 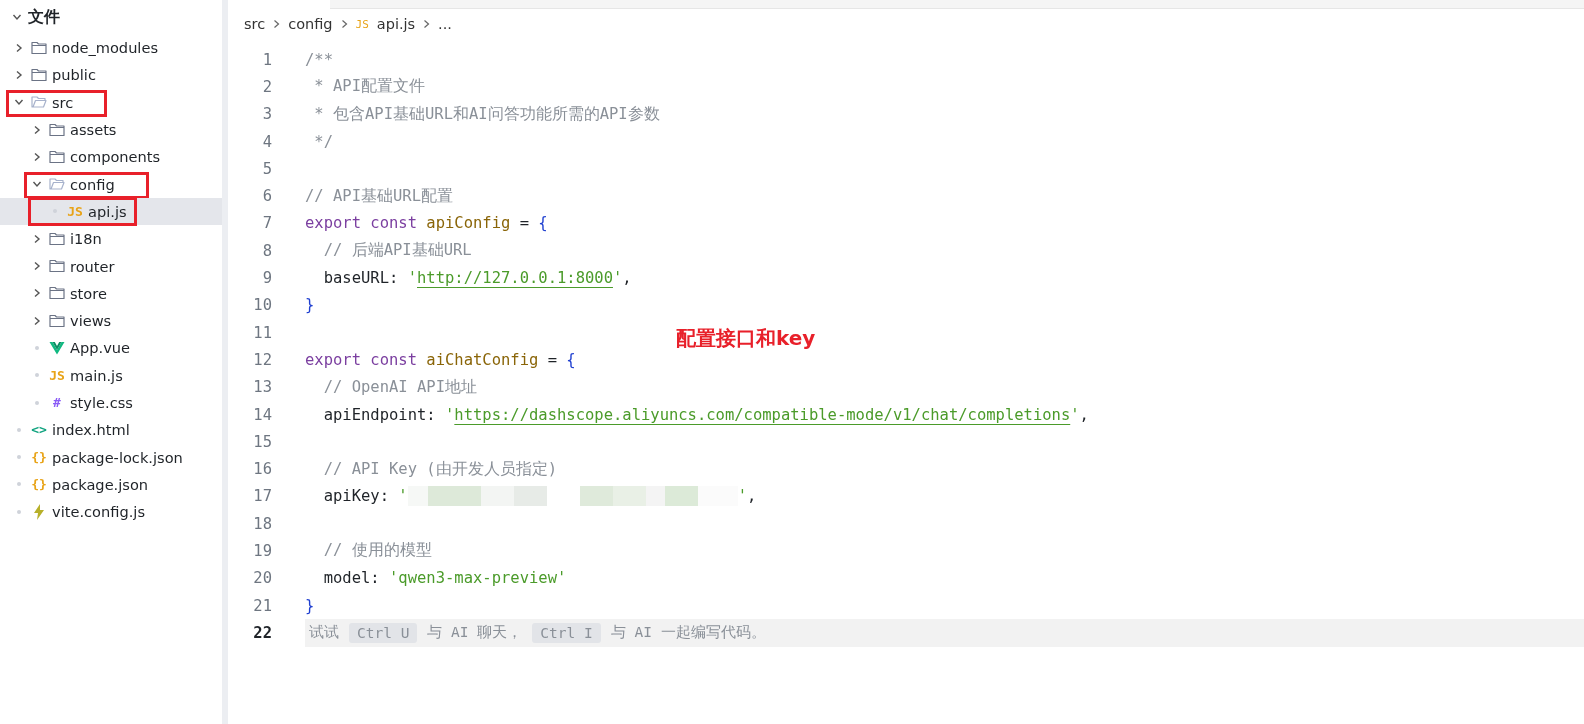 I want to click on tree-item: {} package-lock.json, so click(x=111, y=457).